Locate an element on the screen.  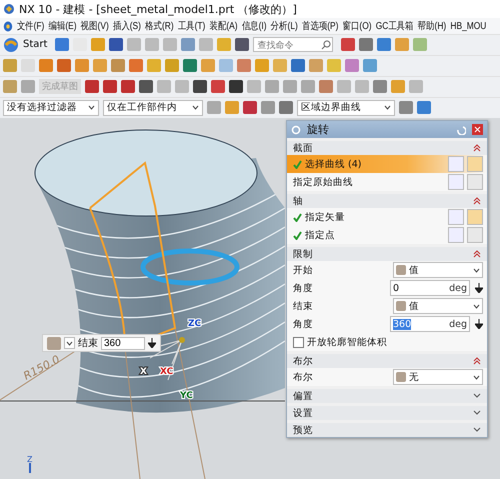
row-label: 指定点 is located at coordinates (320, 235).